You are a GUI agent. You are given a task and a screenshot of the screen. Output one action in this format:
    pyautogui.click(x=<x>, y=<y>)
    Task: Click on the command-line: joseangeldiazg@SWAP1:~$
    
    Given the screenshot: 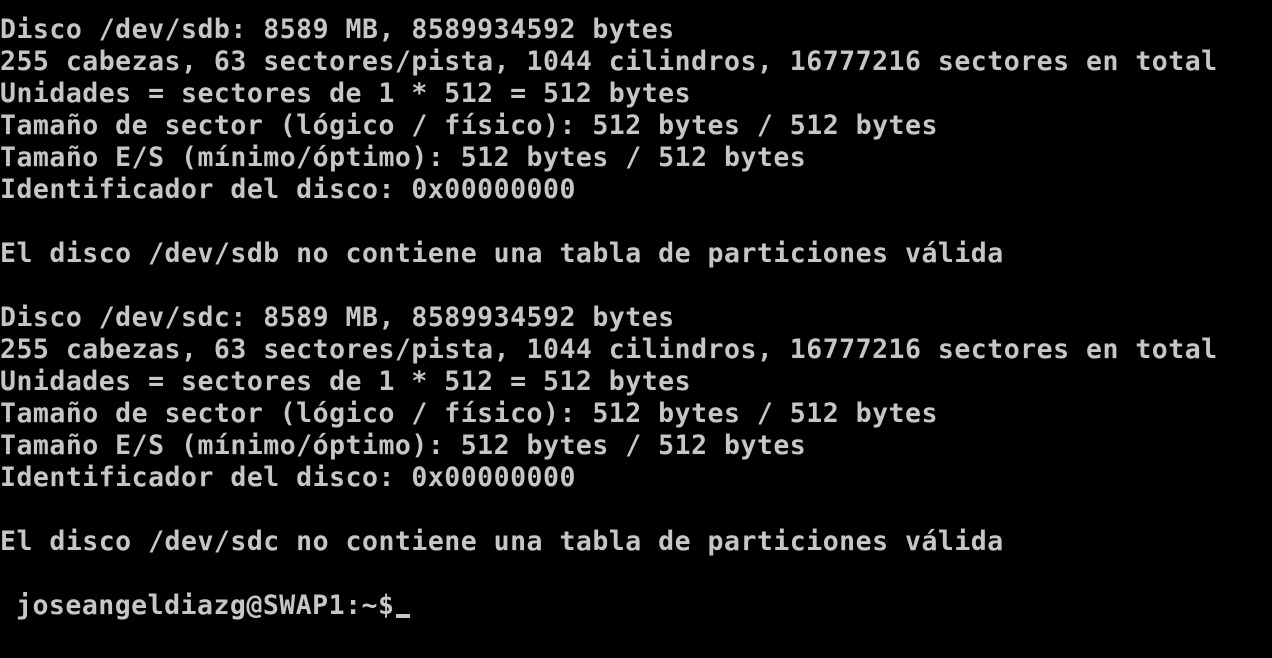 What is the action you would take?
    pyautogui.click(x=636, y=589)
    